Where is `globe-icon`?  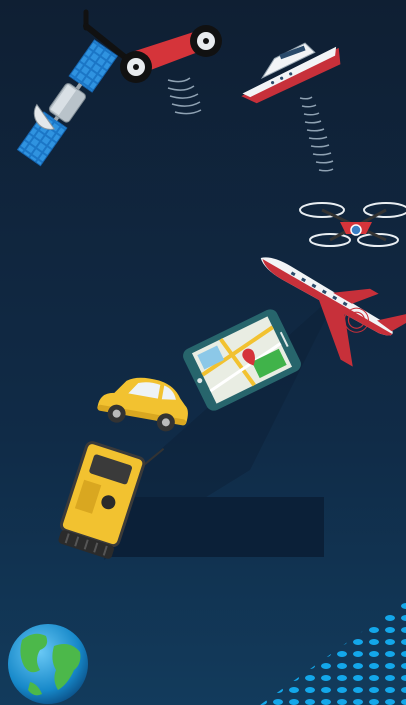 globe-icon is located at coordinates (48, 664).